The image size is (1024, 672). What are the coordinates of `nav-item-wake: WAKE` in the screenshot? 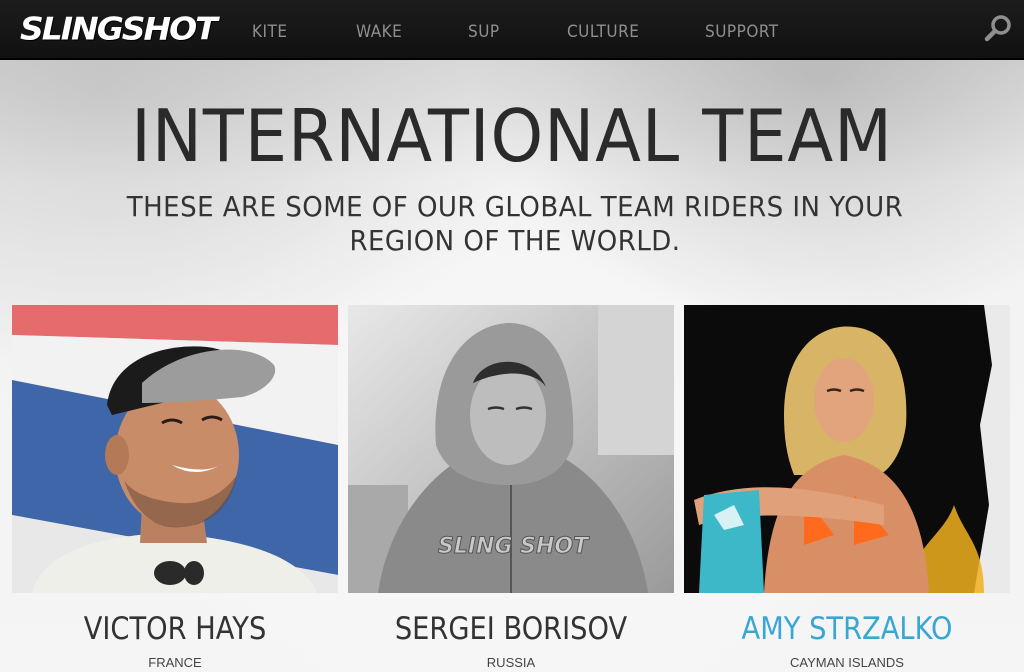 It's located at (379, 32).